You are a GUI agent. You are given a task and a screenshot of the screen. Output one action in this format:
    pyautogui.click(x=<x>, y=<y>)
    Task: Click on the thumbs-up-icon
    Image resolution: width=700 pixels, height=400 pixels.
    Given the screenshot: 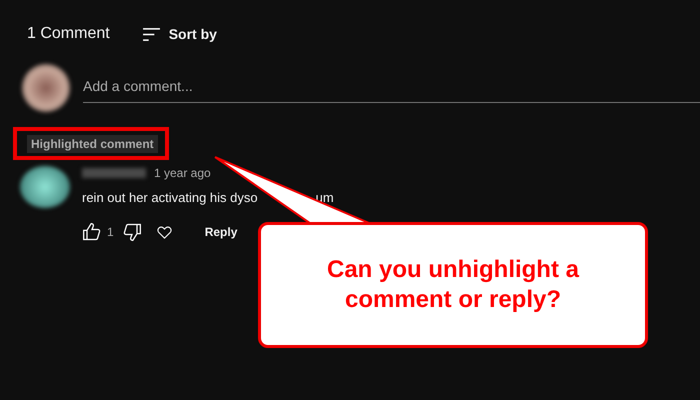 What is the action you would take?
    pyautogui.click(x=92, y=232)
    